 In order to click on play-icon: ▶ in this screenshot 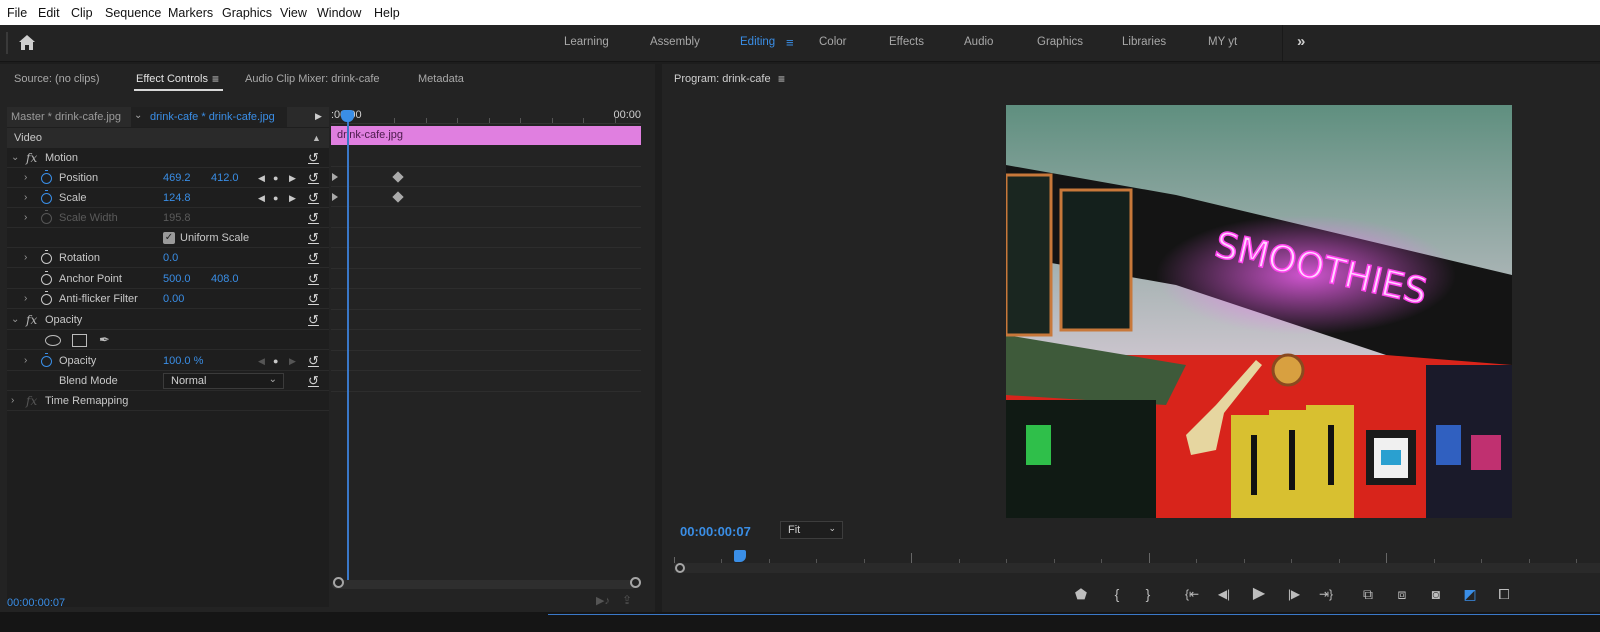, I will do `click(1259, 594)`.